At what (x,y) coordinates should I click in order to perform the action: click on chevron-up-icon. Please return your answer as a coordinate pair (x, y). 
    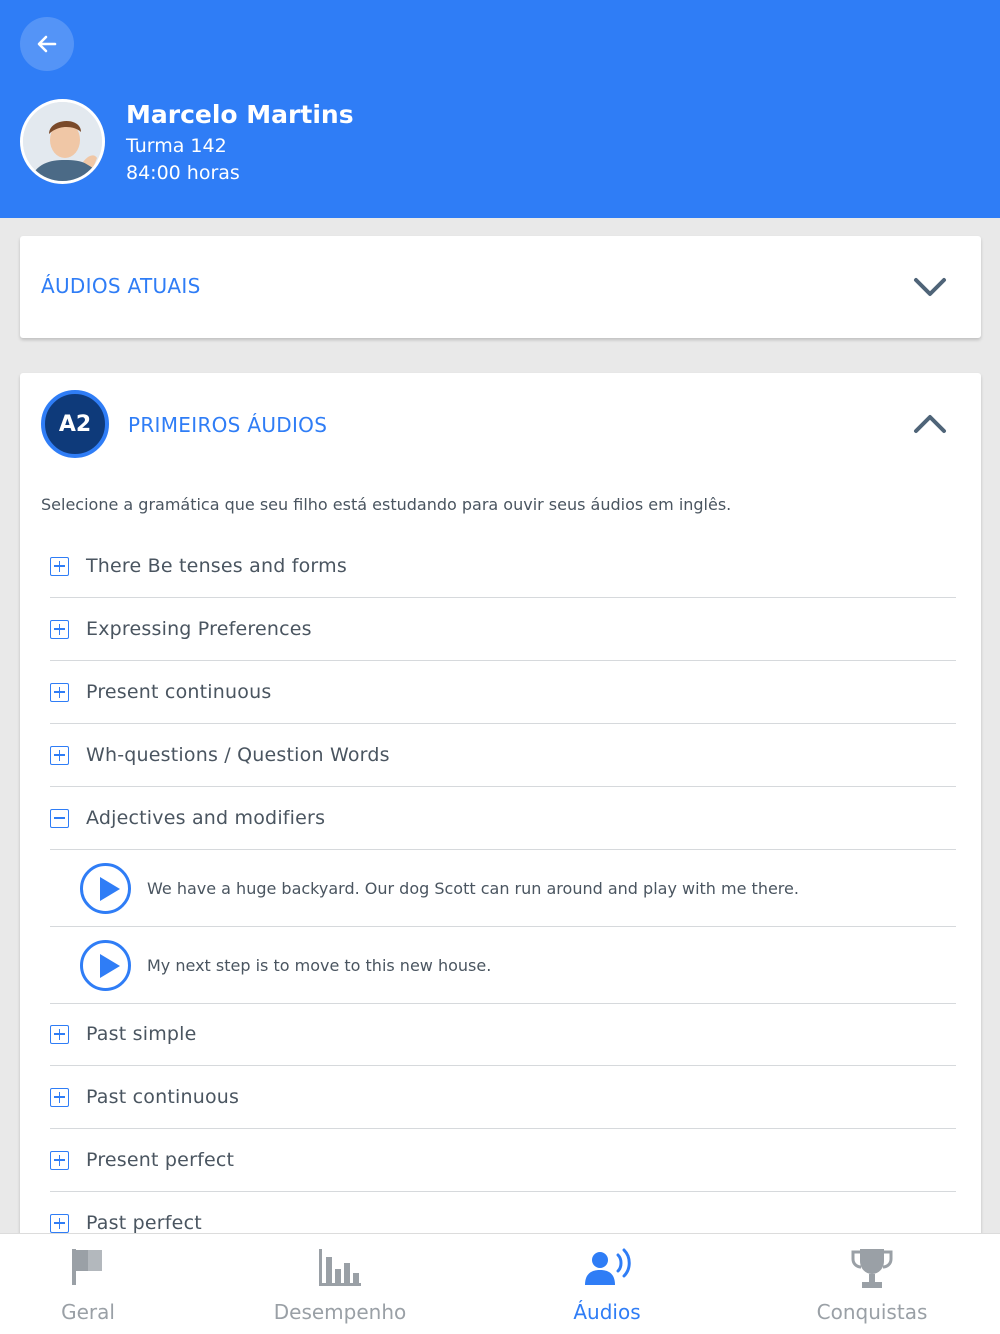
    Looking at the image, I should click on (930, 424).